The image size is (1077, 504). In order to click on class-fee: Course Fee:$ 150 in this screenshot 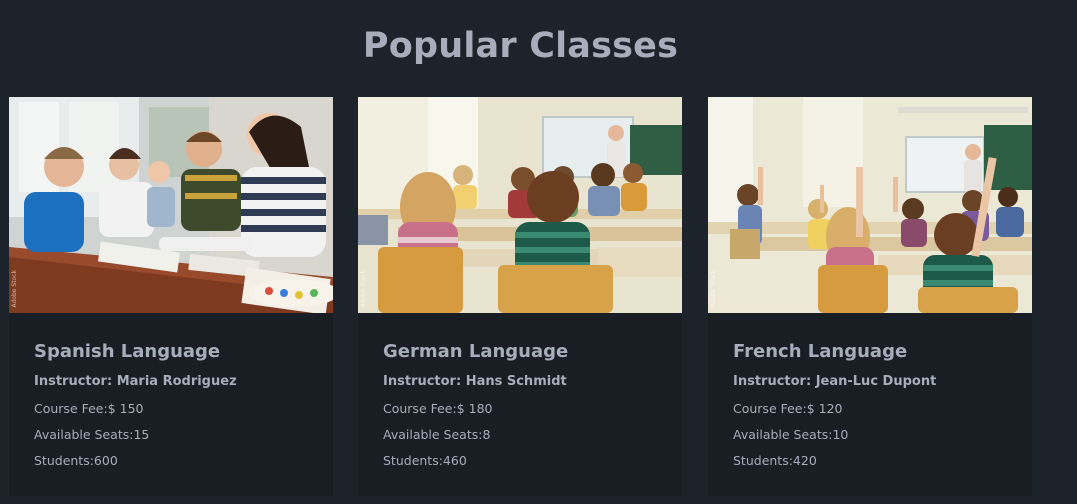, I will do `click(89, 408)`.